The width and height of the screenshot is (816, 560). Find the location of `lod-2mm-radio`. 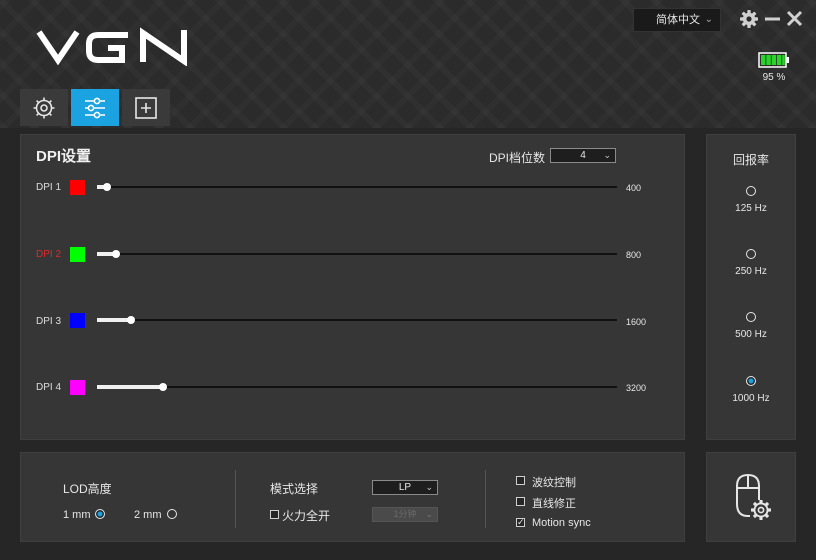

lod-2mm-radio is located at coordinates (172, 514).